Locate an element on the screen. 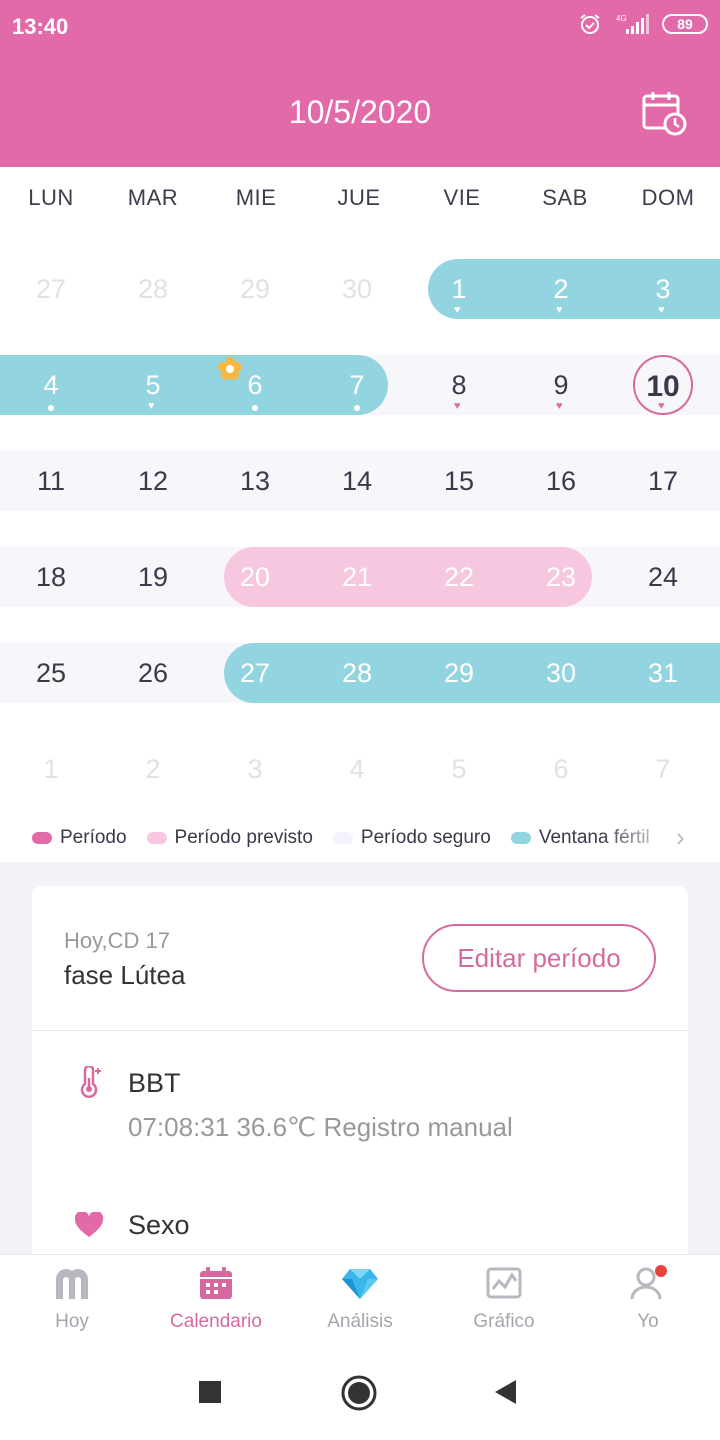 Image resolution: width=720 pixels, height=1440 pixels. nav-item-grafico: Gráfico is located at coordinates (504, 1300).